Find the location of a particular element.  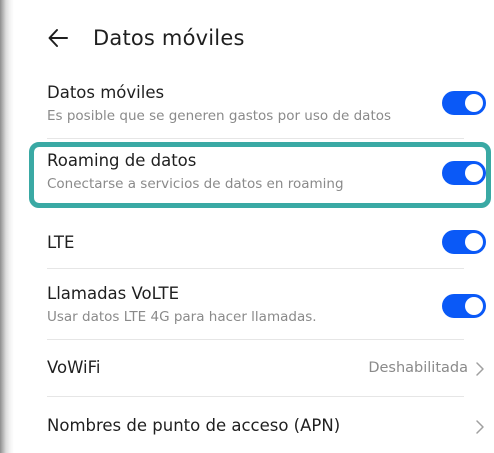

setting-title: Datos móviles is located at coordinates (106, 92).